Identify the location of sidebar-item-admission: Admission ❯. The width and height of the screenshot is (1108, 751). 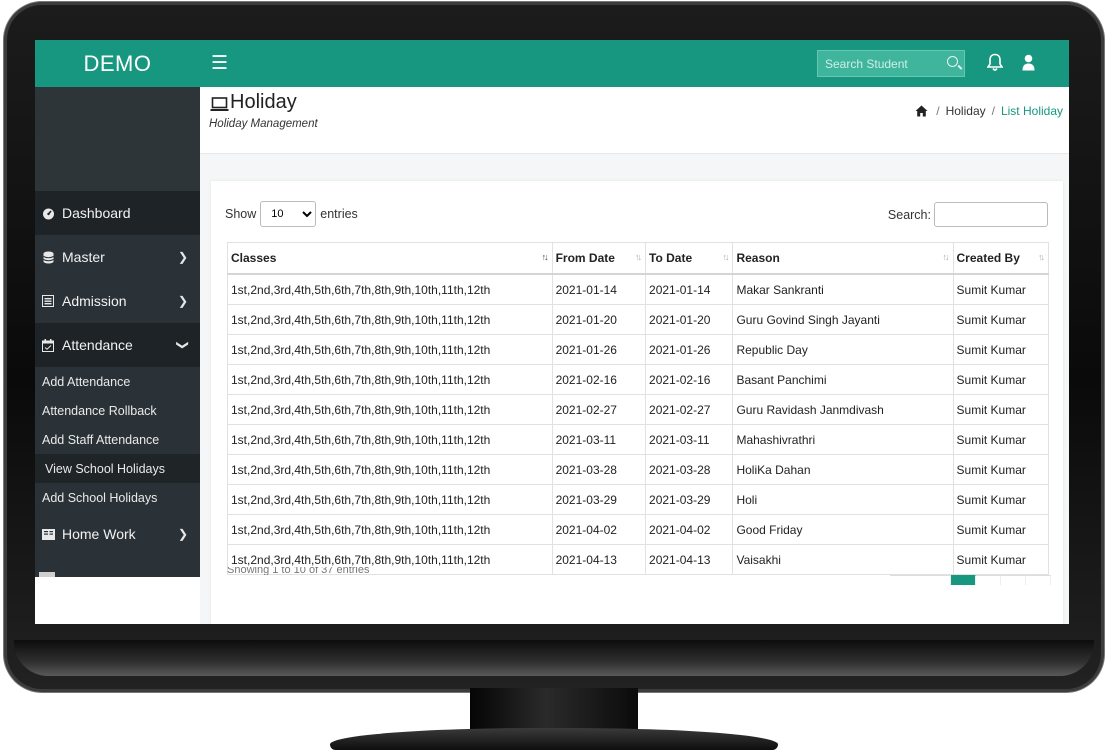
(117, 301).